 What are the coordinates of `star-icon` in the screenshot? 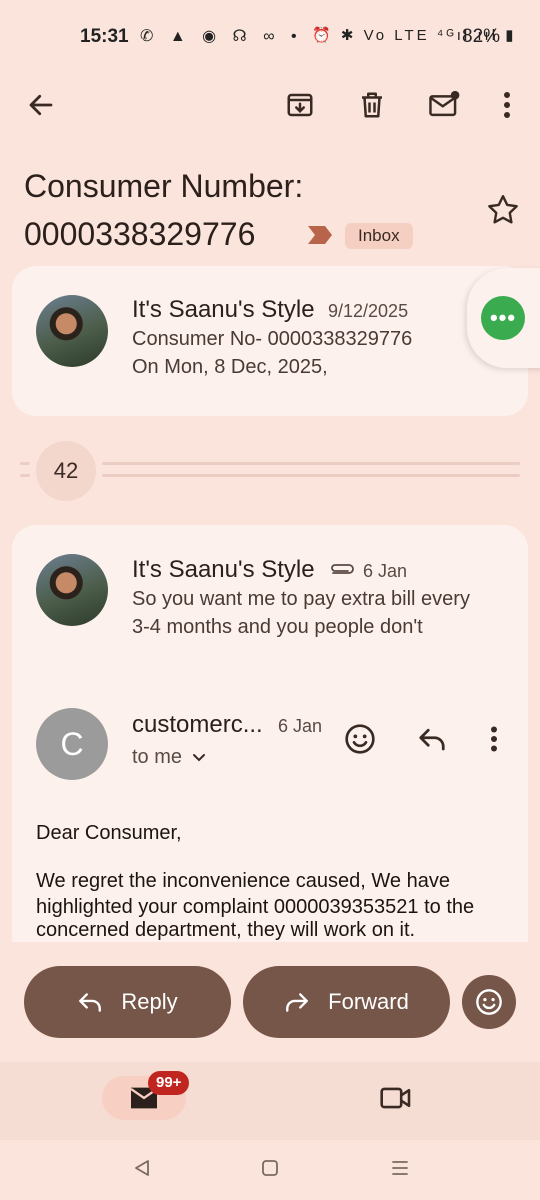 It's located at (503, 209).